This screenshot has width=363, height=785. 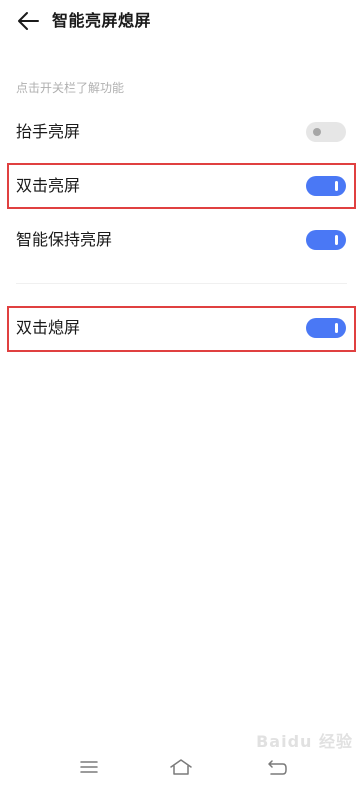 What do you see at coordinates (70, 88) in the screenshot?
I see `section-hint: 点击开关栏了解功能` at bounding box center [70, 88].